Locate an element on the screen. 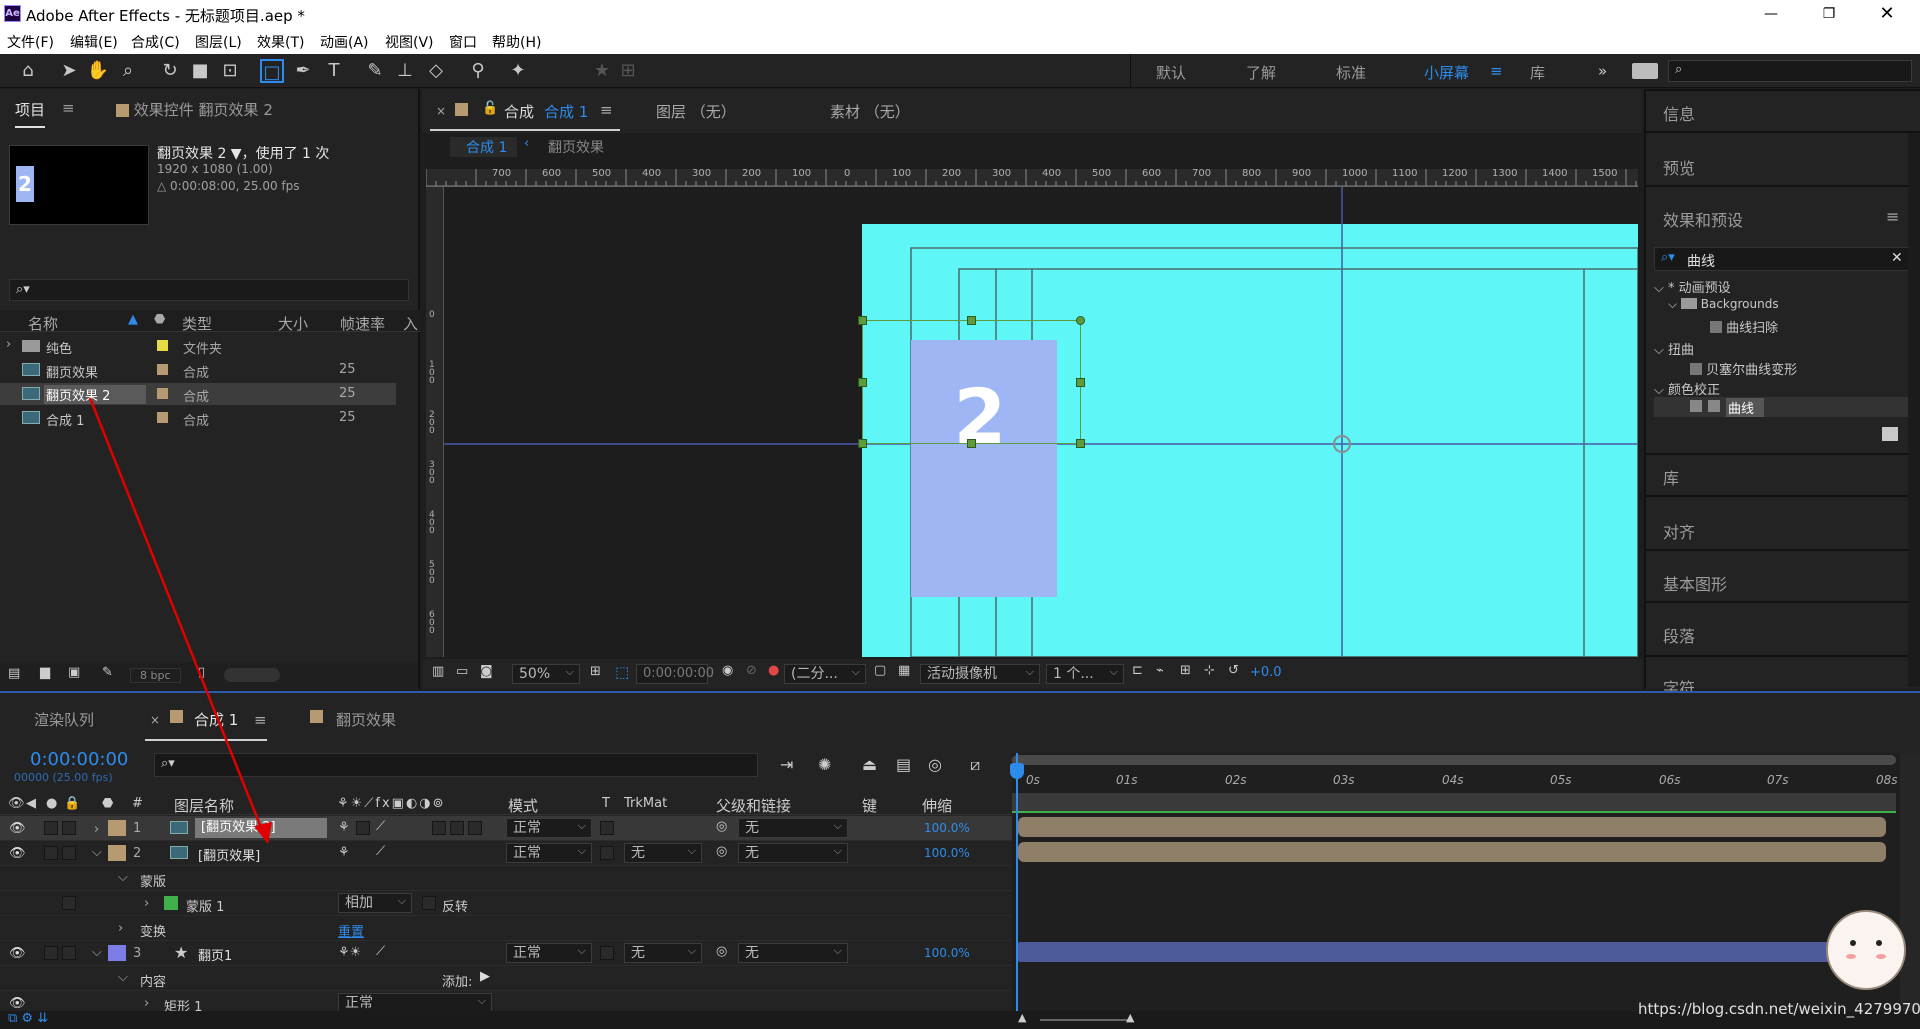 This screenshot has height=1029, width=1920. anchor-point-icon is located at coordinates (1342, 444).